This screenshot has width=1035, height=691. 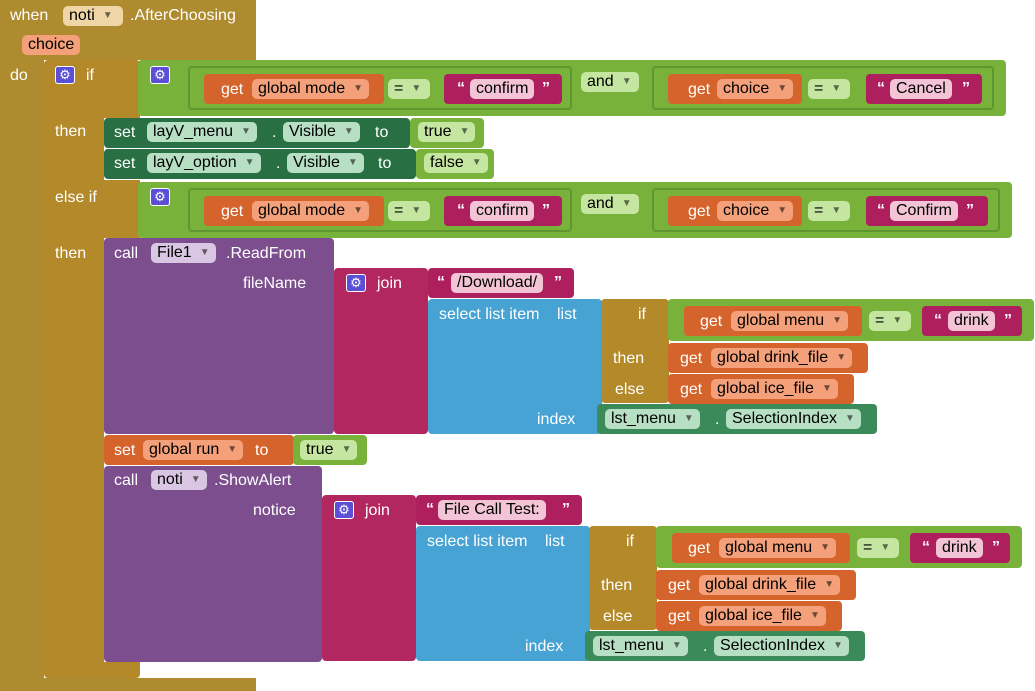 What do you see at coordinates (275, 283) in the screenshot?
I see `arg-label: fileName` at bounding box center [275, 283].